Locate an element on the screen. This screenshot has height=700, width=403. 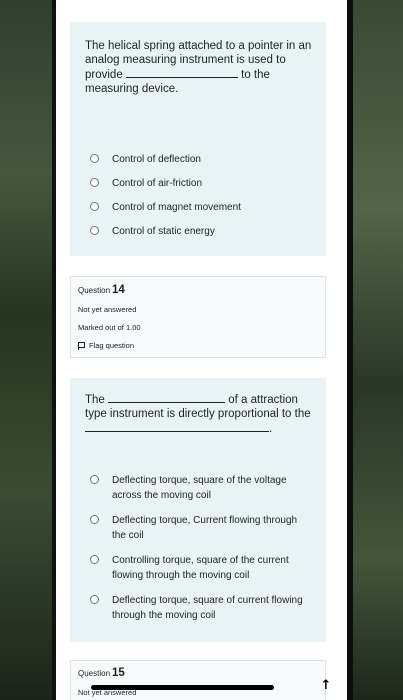
option-13-a: Control of deflection is located at coordinates (200, 159).